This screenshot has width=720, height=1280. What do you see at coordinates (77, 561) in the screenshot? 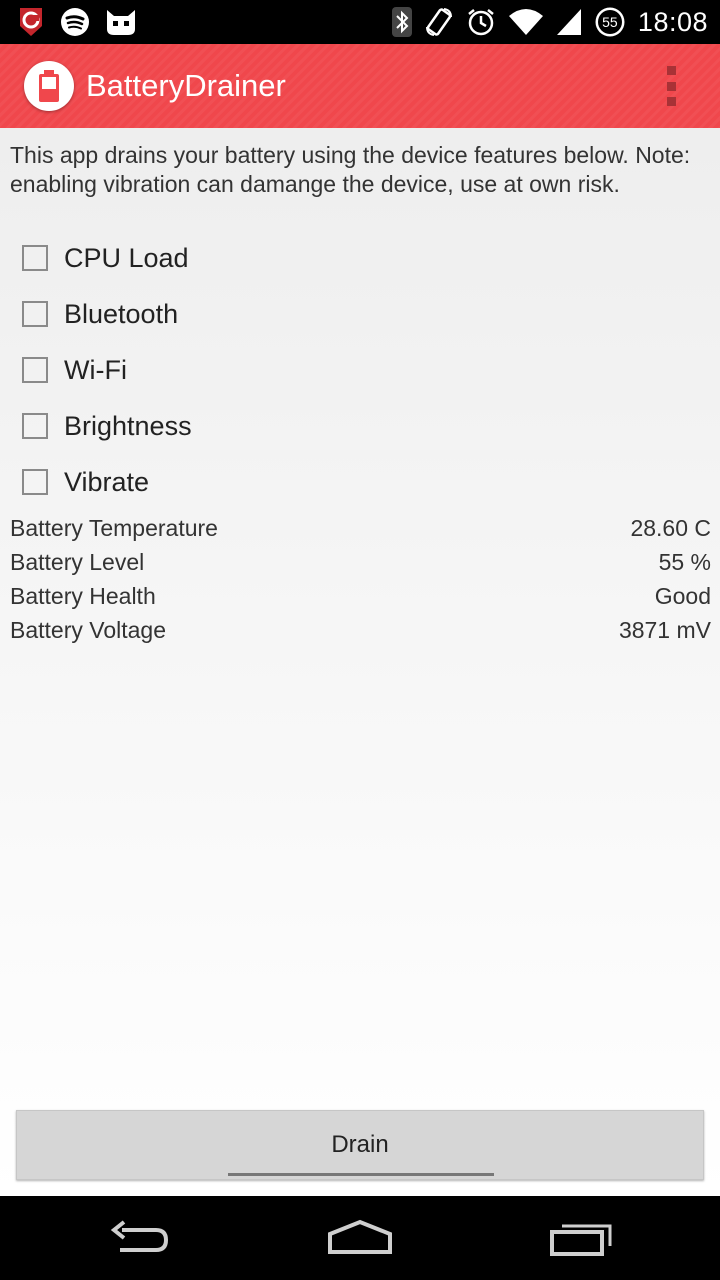
I see `info-label: Battery Level` at bounding box center [77, 561].